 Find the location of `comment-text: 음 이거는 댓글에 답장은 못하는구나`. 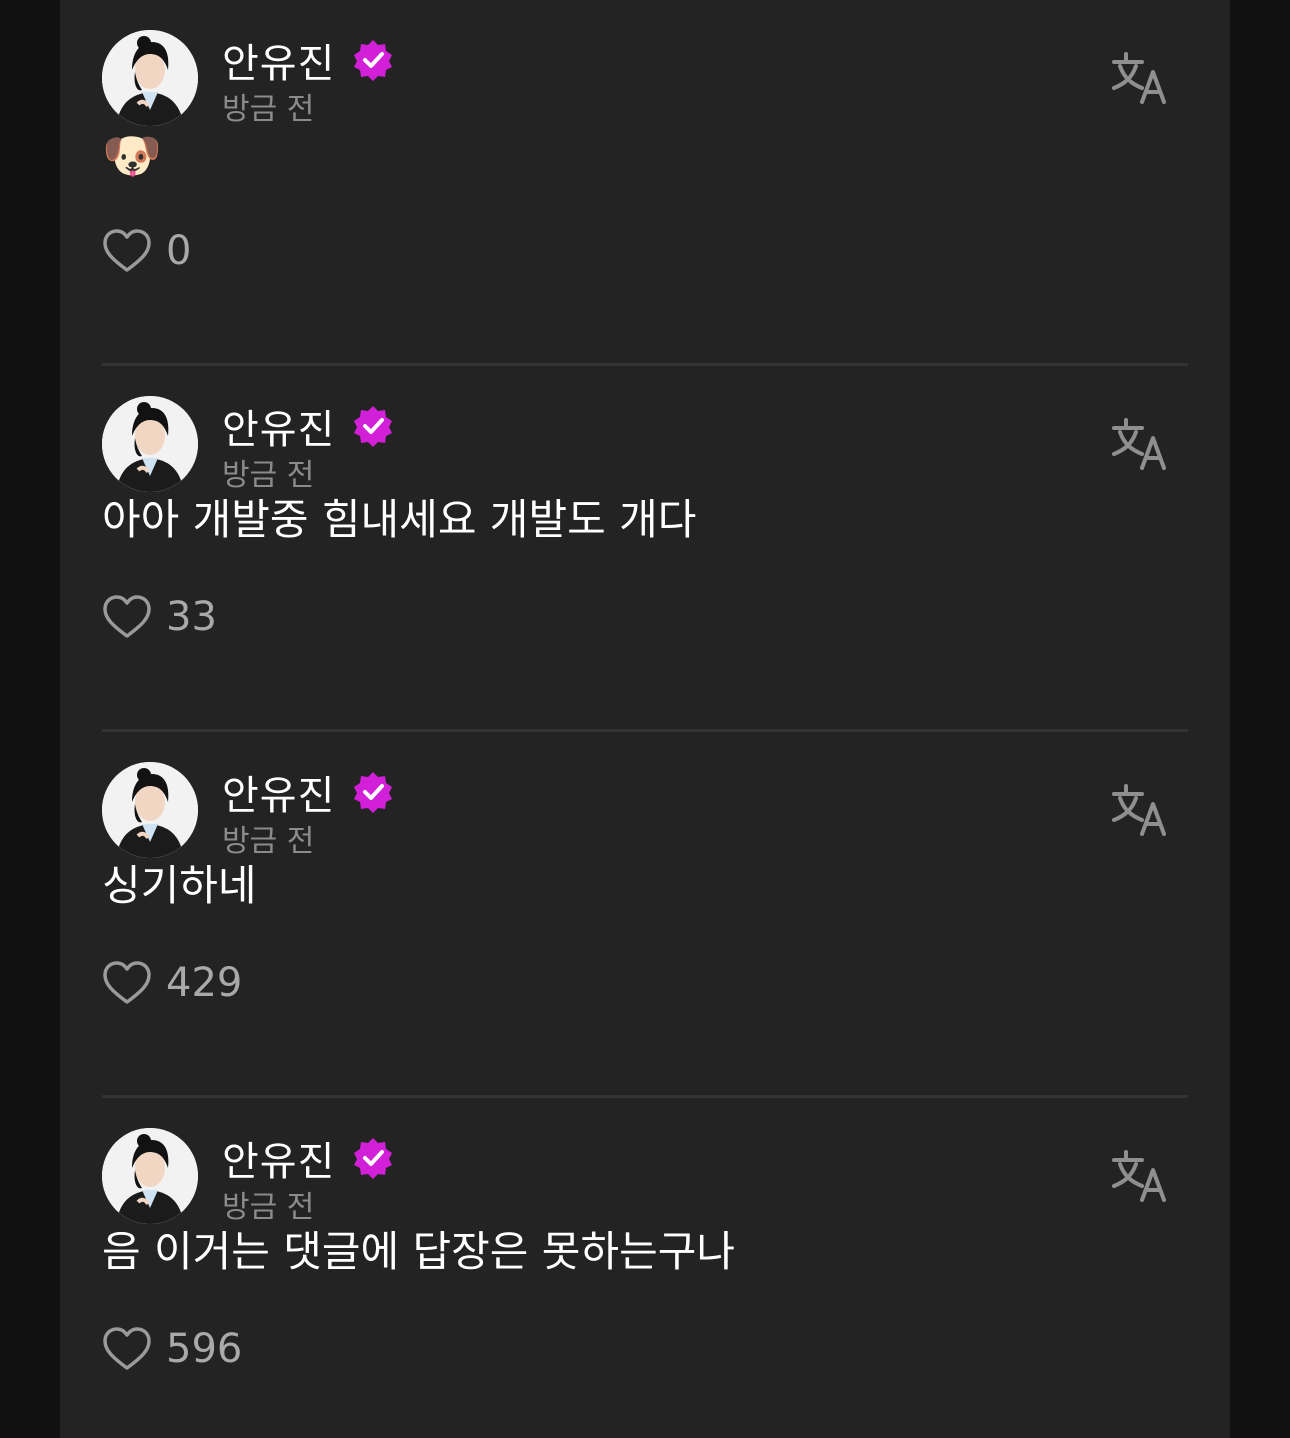

comment-text: 음 이거는 댓글에 답장은 못하는구나 is located at coordinates (419, 1251).